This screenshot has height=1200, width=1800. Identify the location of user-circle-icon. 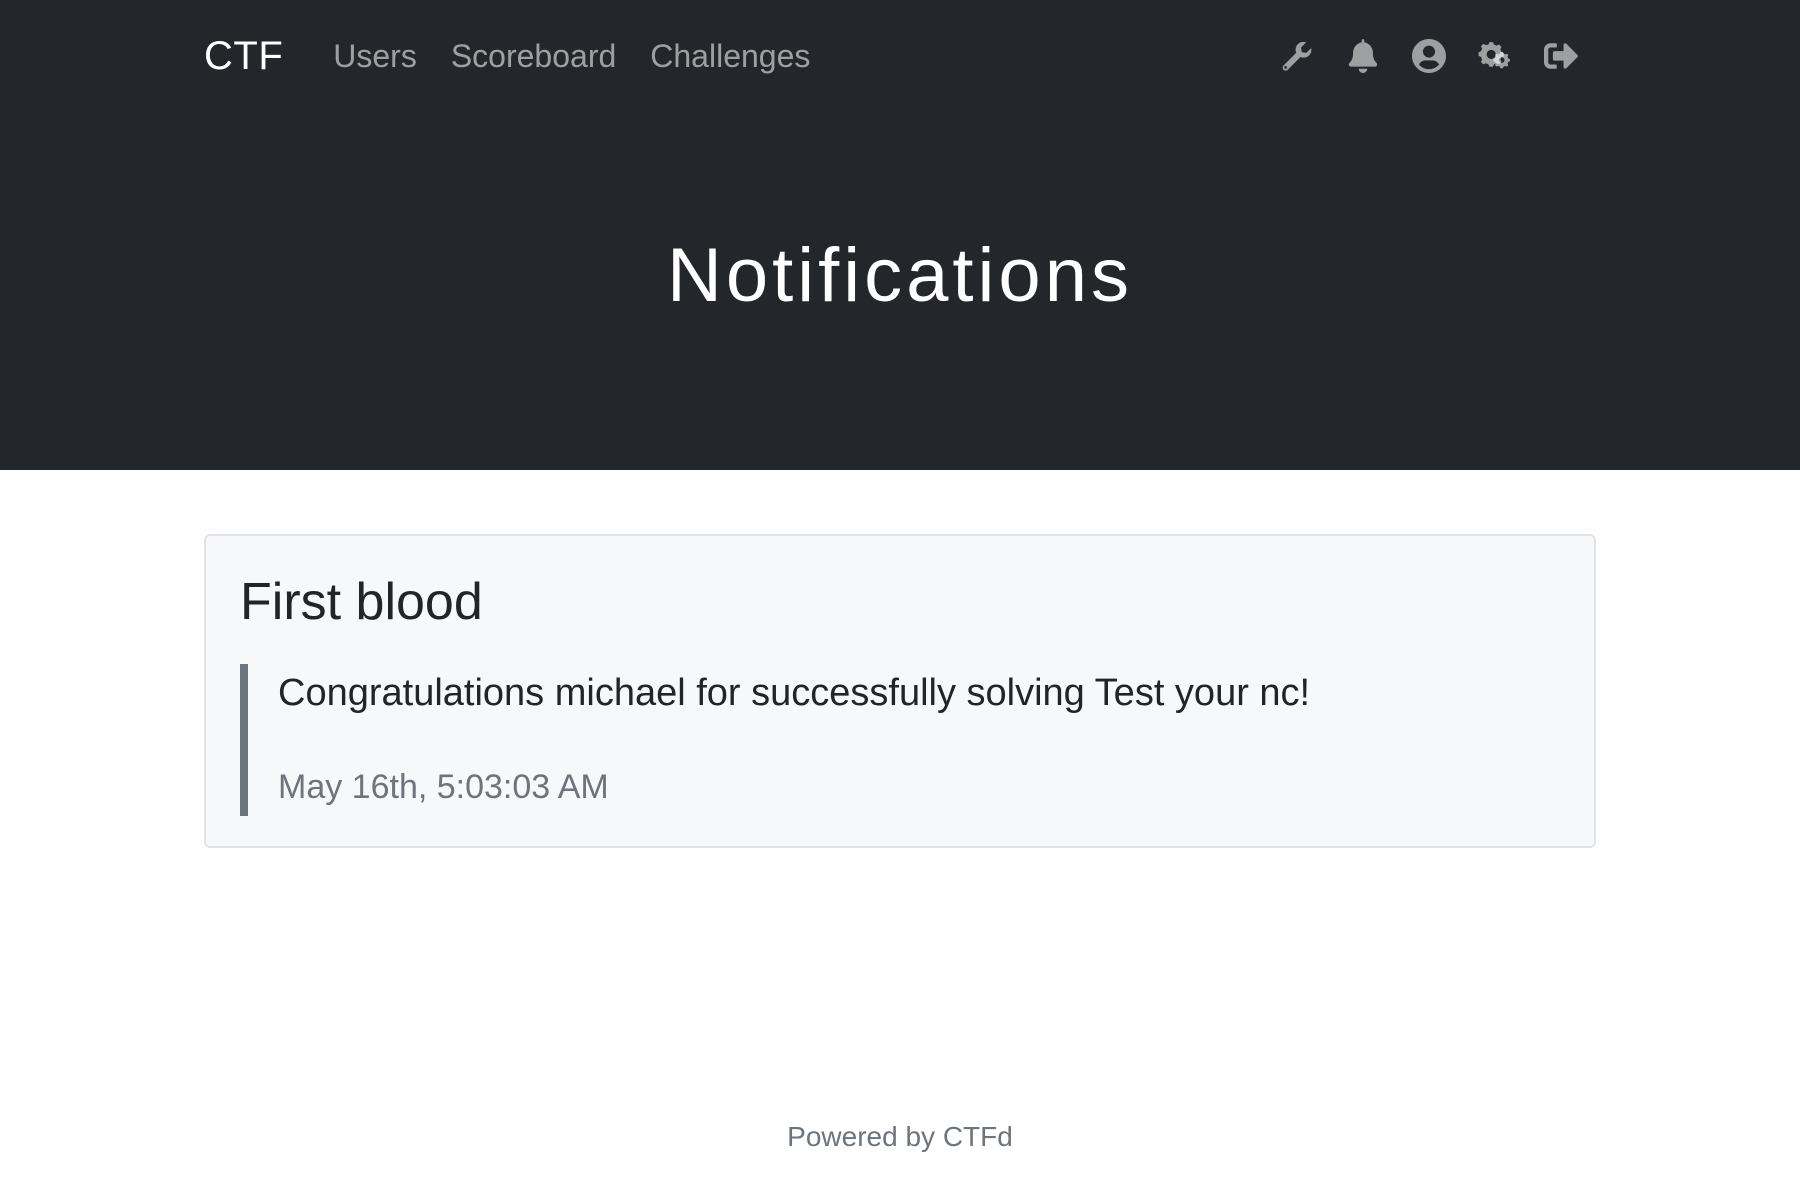
(1429, 56).